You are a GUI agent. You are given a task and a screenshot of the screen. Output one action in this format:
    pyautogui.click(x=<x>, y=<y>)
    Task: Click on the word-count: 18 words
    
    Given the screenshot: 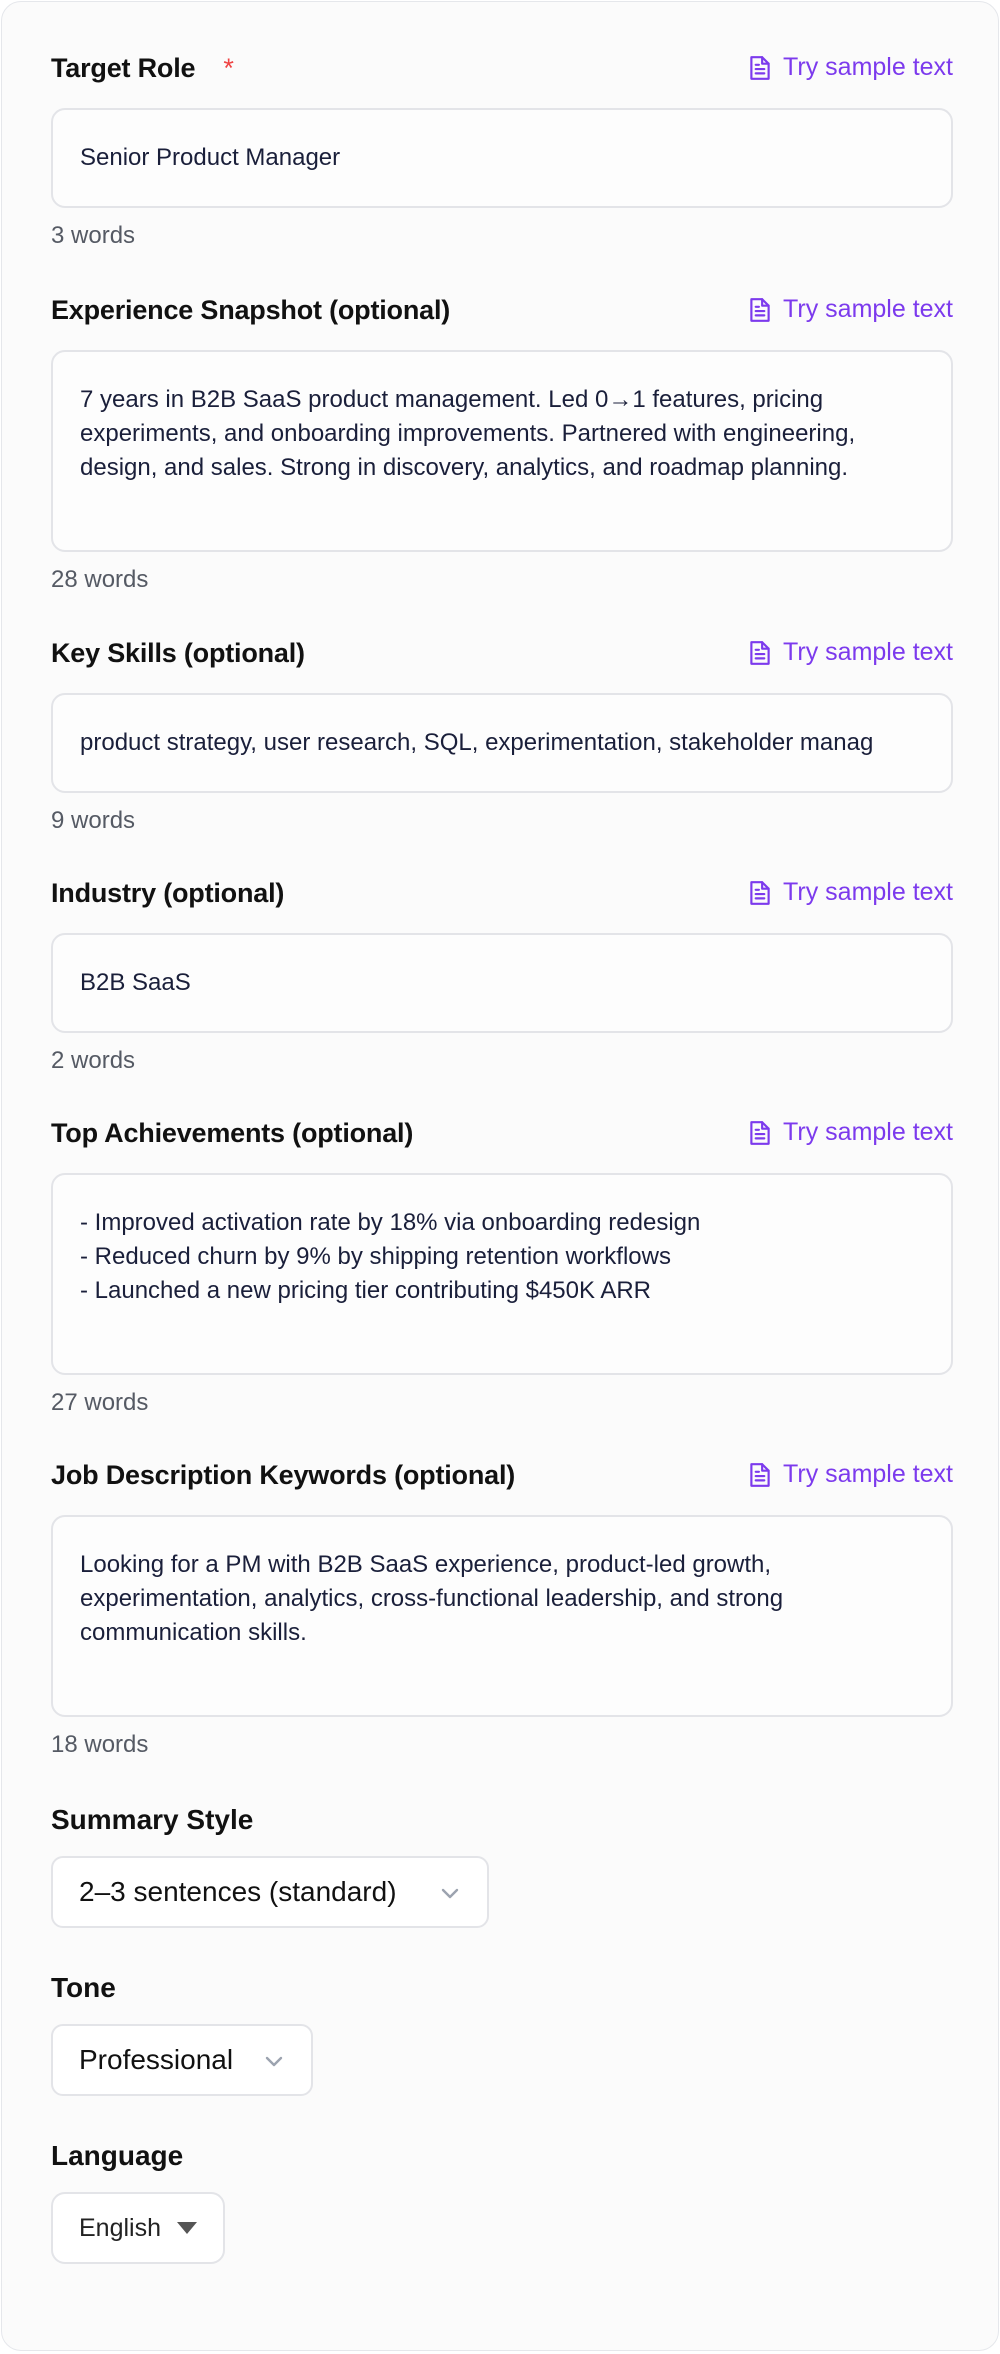 What is the action you would take?
    pyautogui.click(x=100, y=1744)
    